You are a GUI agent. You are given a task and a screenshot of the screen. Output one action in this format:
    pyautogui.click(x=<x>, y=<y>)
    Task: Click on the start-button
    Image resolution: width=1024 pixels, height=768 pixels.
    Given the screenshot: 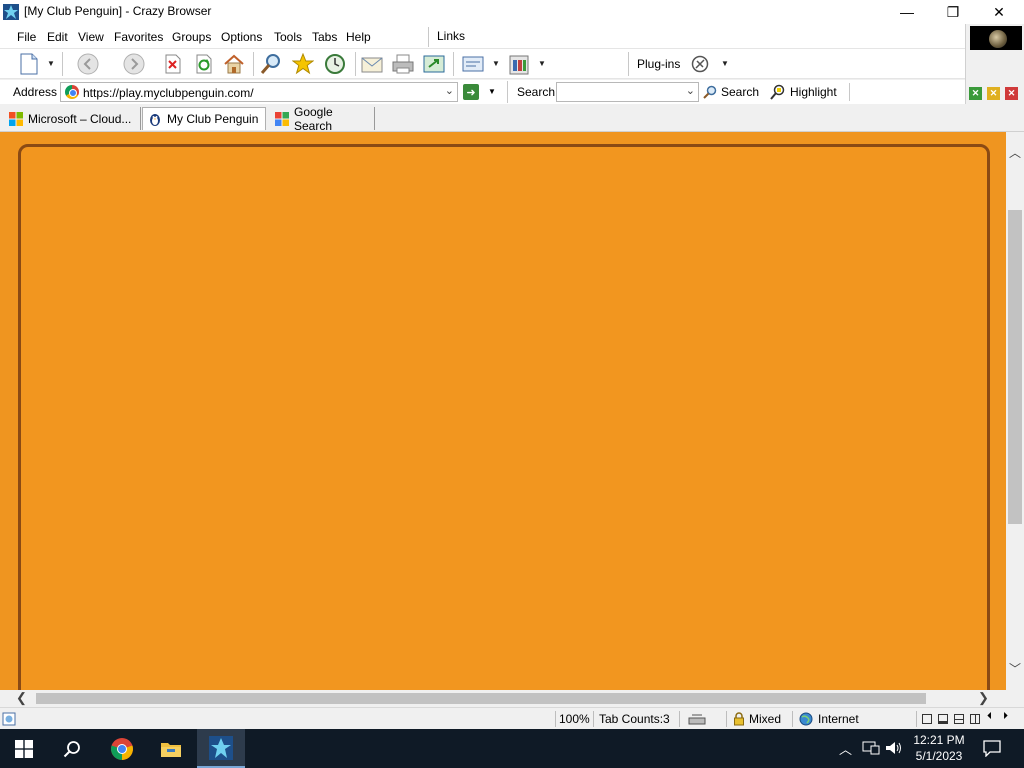 What is the action you would take?
    pyautogui.click(x=24, y=748)
    